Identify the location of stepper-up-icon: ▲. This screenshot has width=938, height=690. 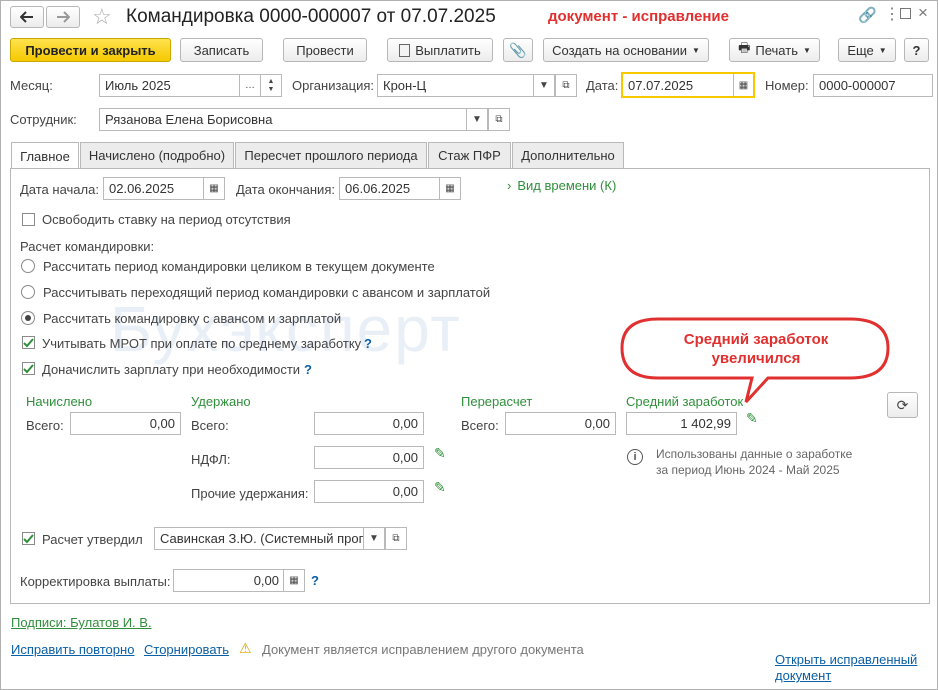
(271, 82).